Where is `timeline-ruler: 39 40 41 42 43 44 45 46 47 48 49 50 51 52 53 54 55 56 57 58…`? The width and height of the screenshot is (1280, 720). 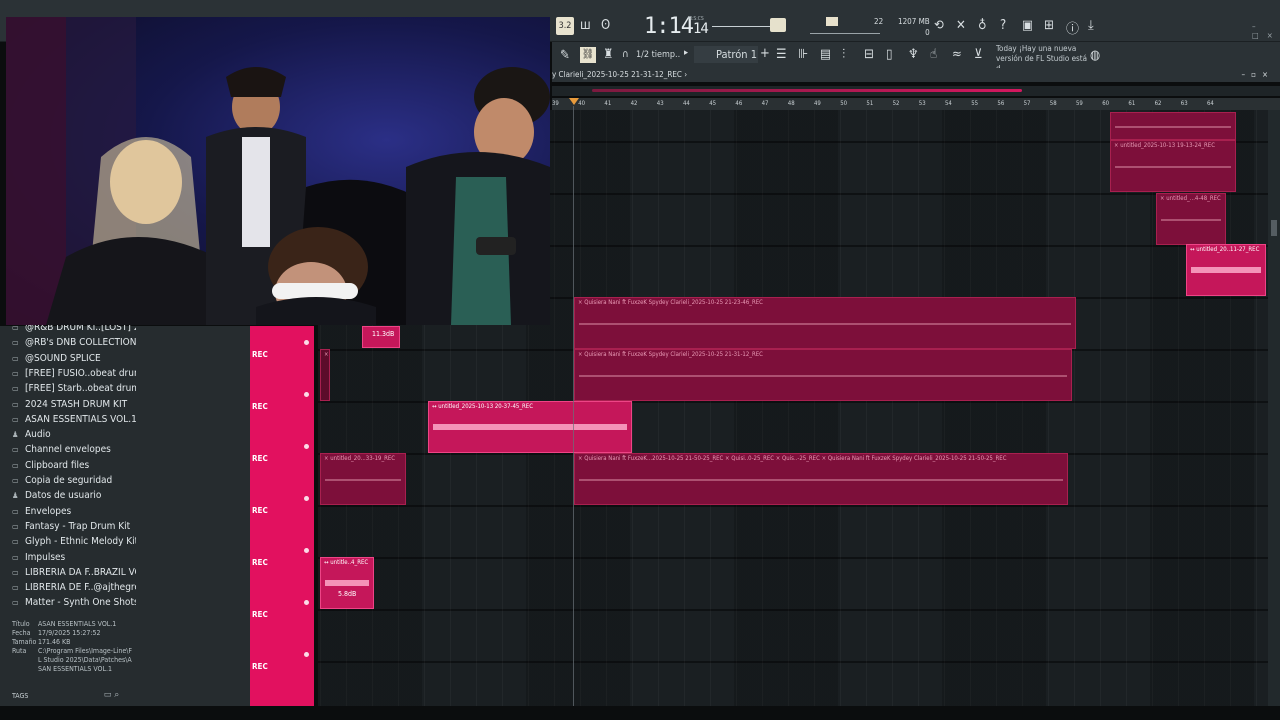 timeline-ruler: 39 40 41 42 43 44 45 46 47 48 49 50 51 52 53 54 55 56 57 58… is located at coordinates (916, 104).